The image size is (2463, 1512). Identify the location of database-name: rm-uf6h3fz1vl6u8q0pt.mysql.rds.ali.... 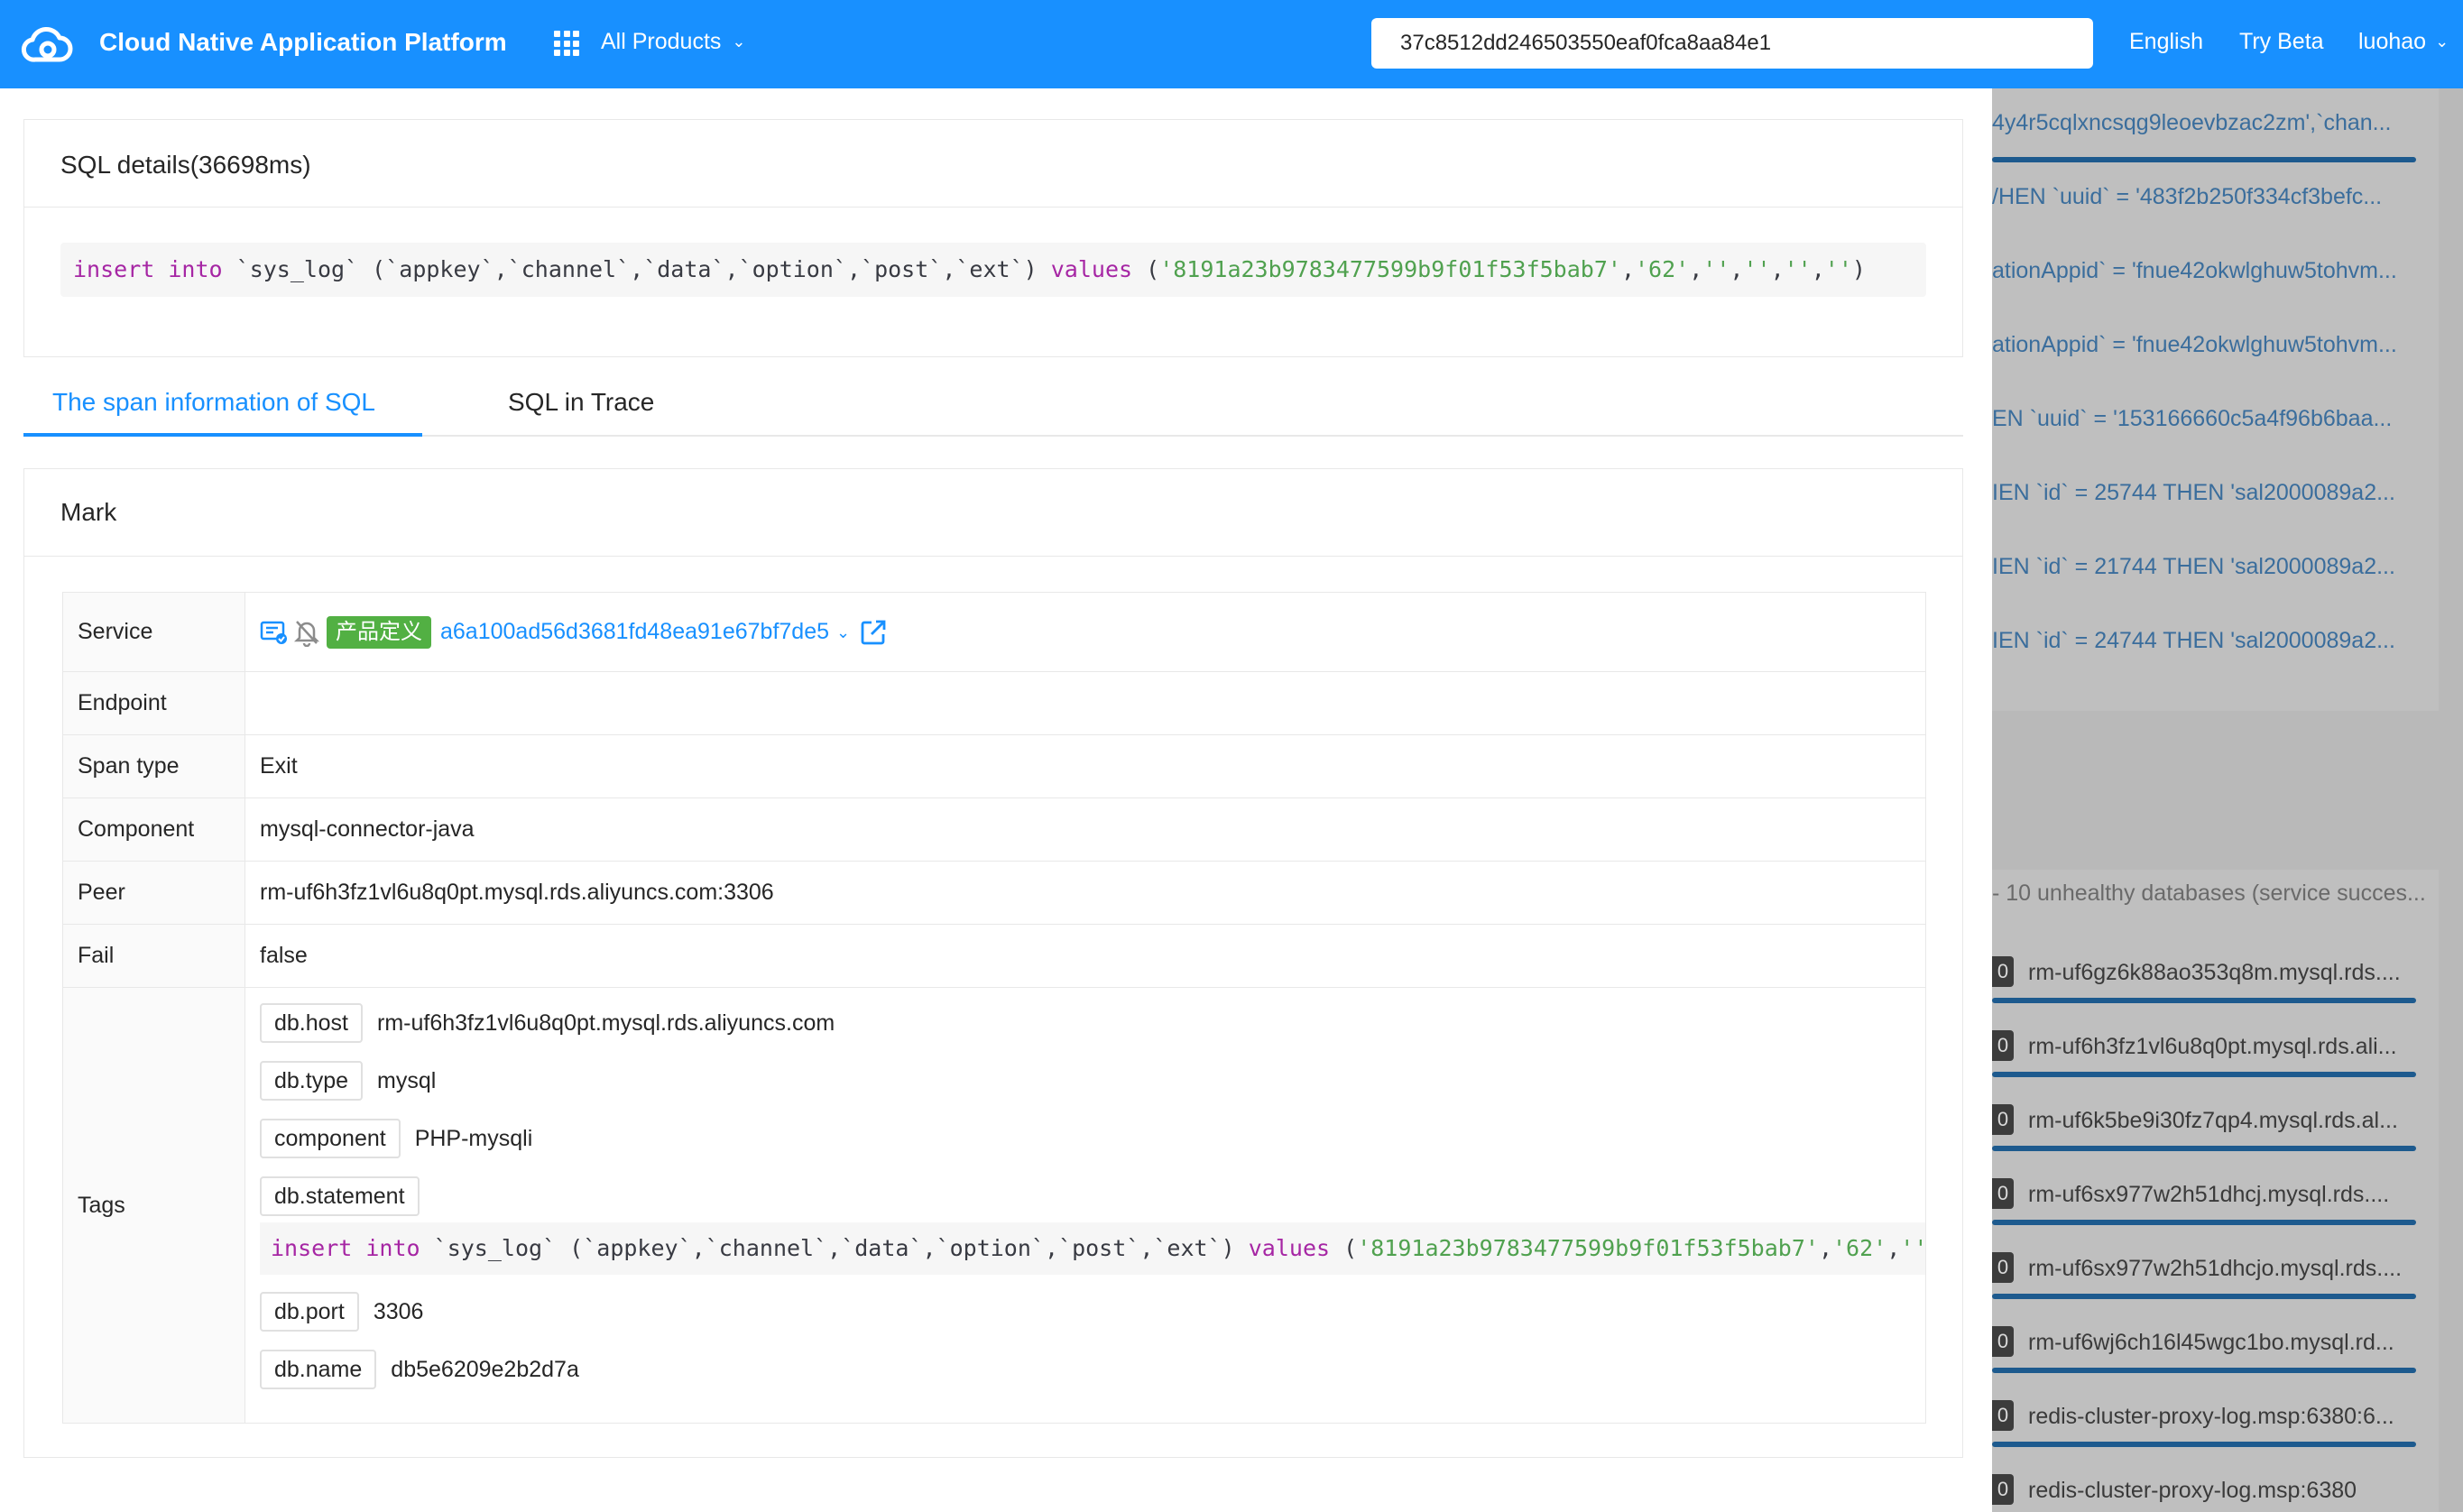
(2212, 1046).